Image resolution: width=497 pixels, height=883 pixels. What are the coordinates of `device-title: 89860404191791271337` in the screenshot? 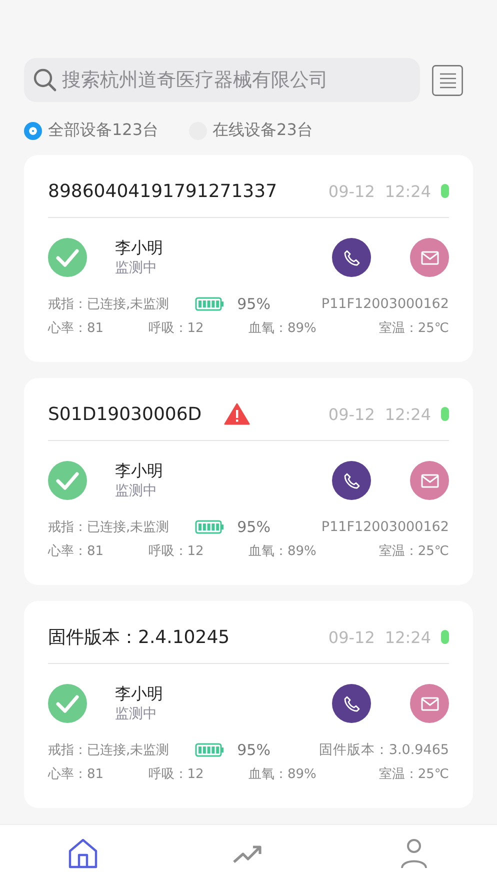 It's located at (163, 191).